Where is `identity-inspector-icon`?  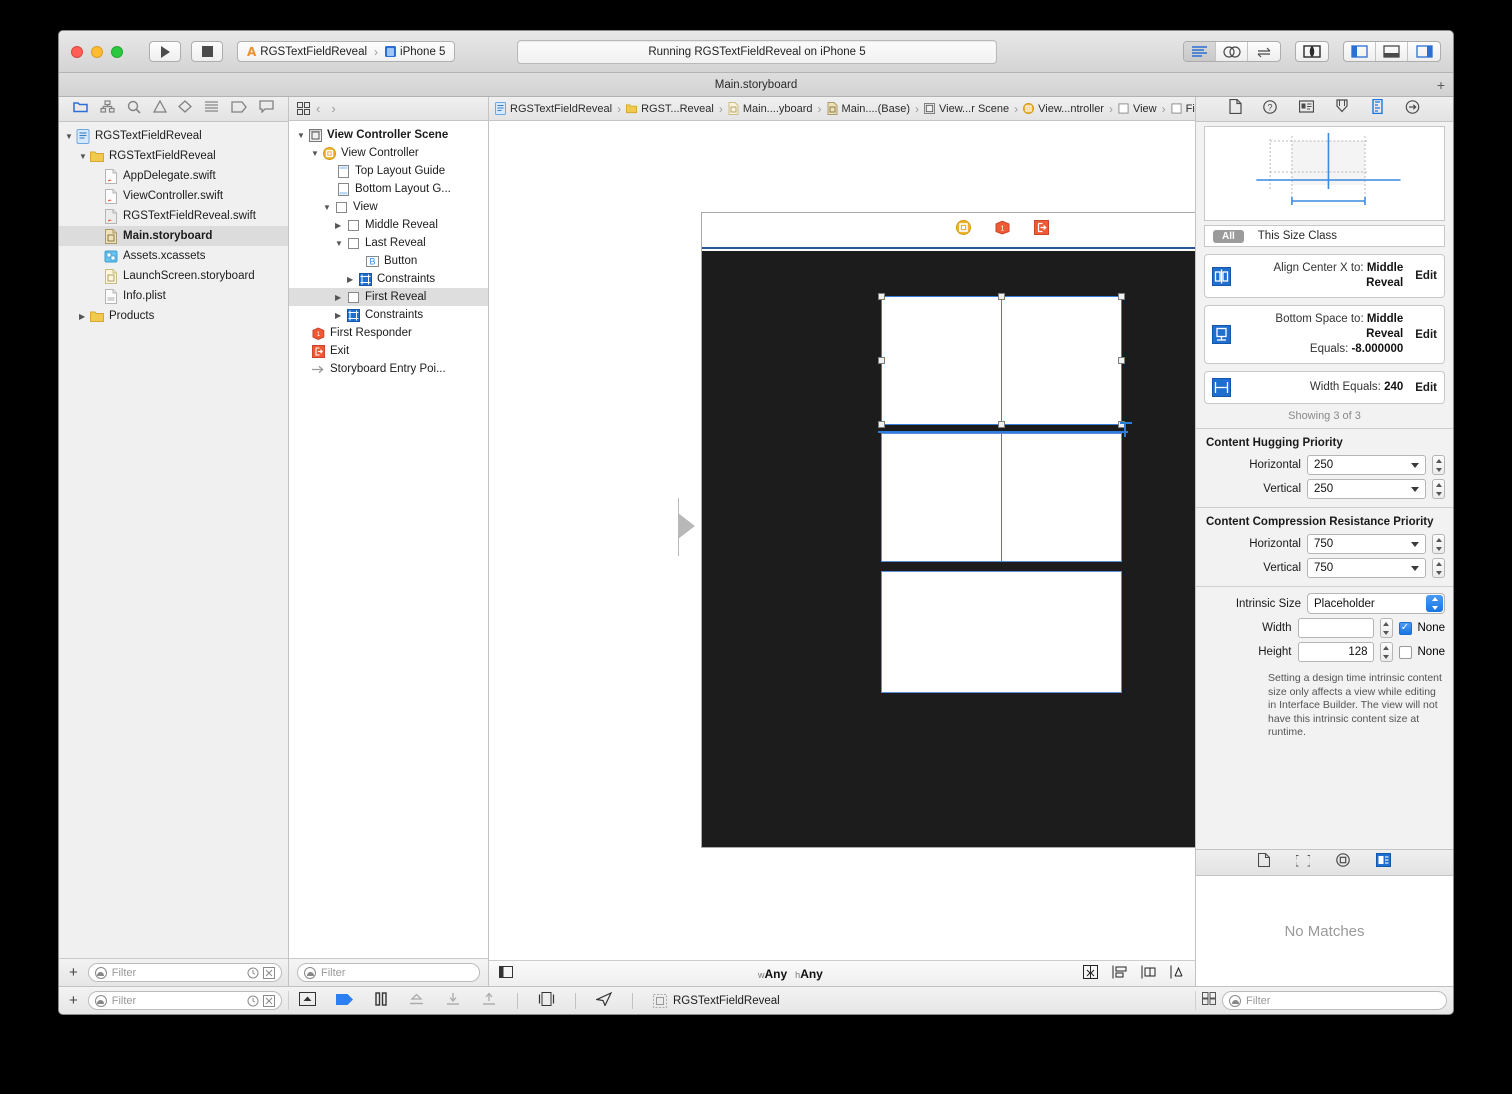 identity-inspector-icon is located at coordinates (1306, 109).